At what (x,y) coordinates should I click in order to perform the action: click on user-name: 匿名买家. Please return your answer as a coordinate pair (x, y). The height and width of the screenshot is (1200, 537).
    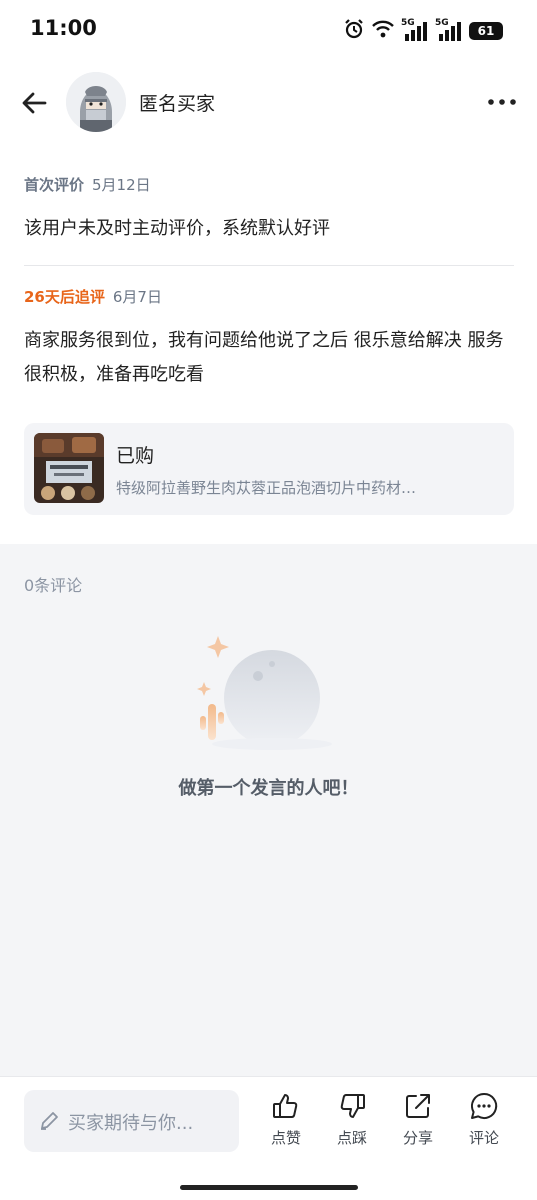
    Looking at the image, I should click on (177, 104).